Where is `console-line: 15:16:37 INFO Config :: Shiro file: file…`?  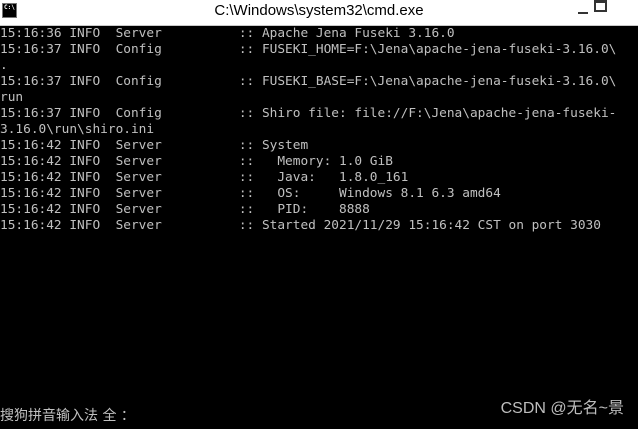 console-line: 15:16:37 INFO Config :: Shiro file: file… is located at coordinates (308, 113).